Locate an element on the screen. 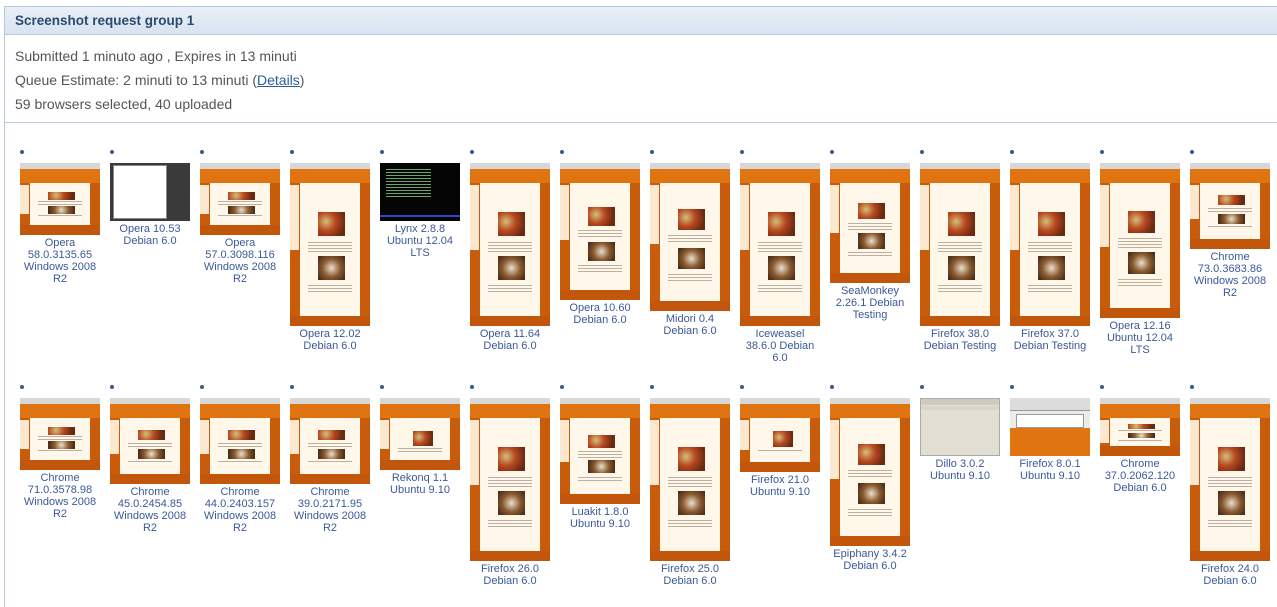 The image size is (1277, 607). browser-caption: Firefox 37.0 Debian Testing is located at coordinates (1050, 340).